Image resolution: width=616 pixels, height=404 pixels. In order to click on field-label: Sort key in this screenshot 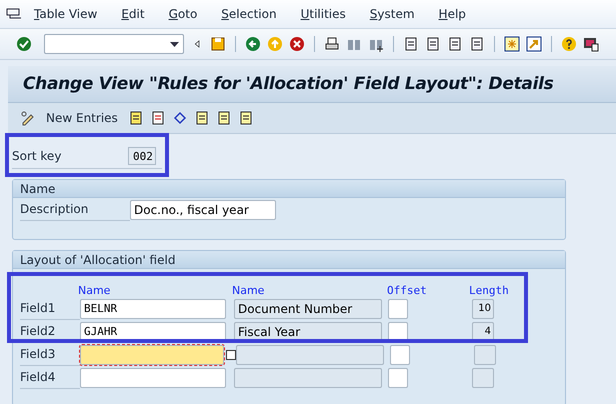, I will do `click(37, 156)`.